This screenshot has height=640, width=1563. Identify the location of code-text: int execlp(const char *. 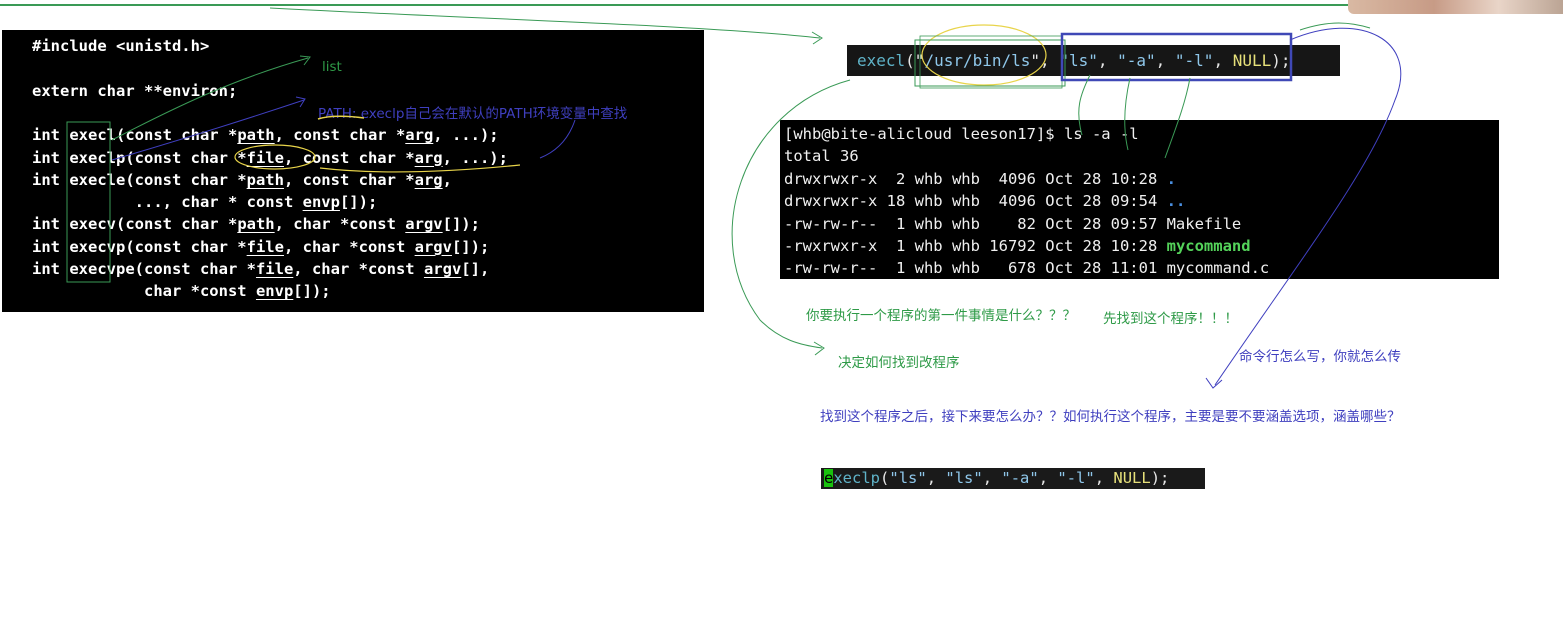
(139, 157).